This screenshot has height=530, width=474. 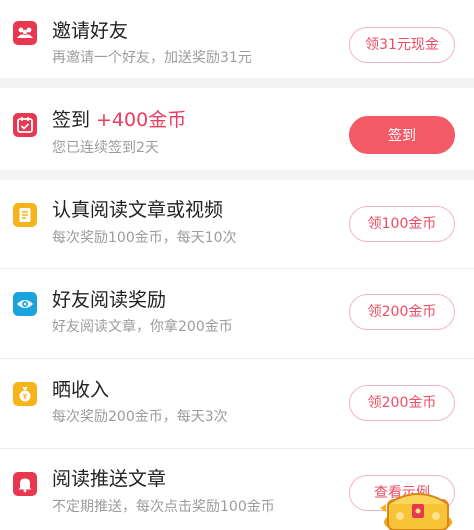 I want to click on bell-icon, so click(x=25, y=484).